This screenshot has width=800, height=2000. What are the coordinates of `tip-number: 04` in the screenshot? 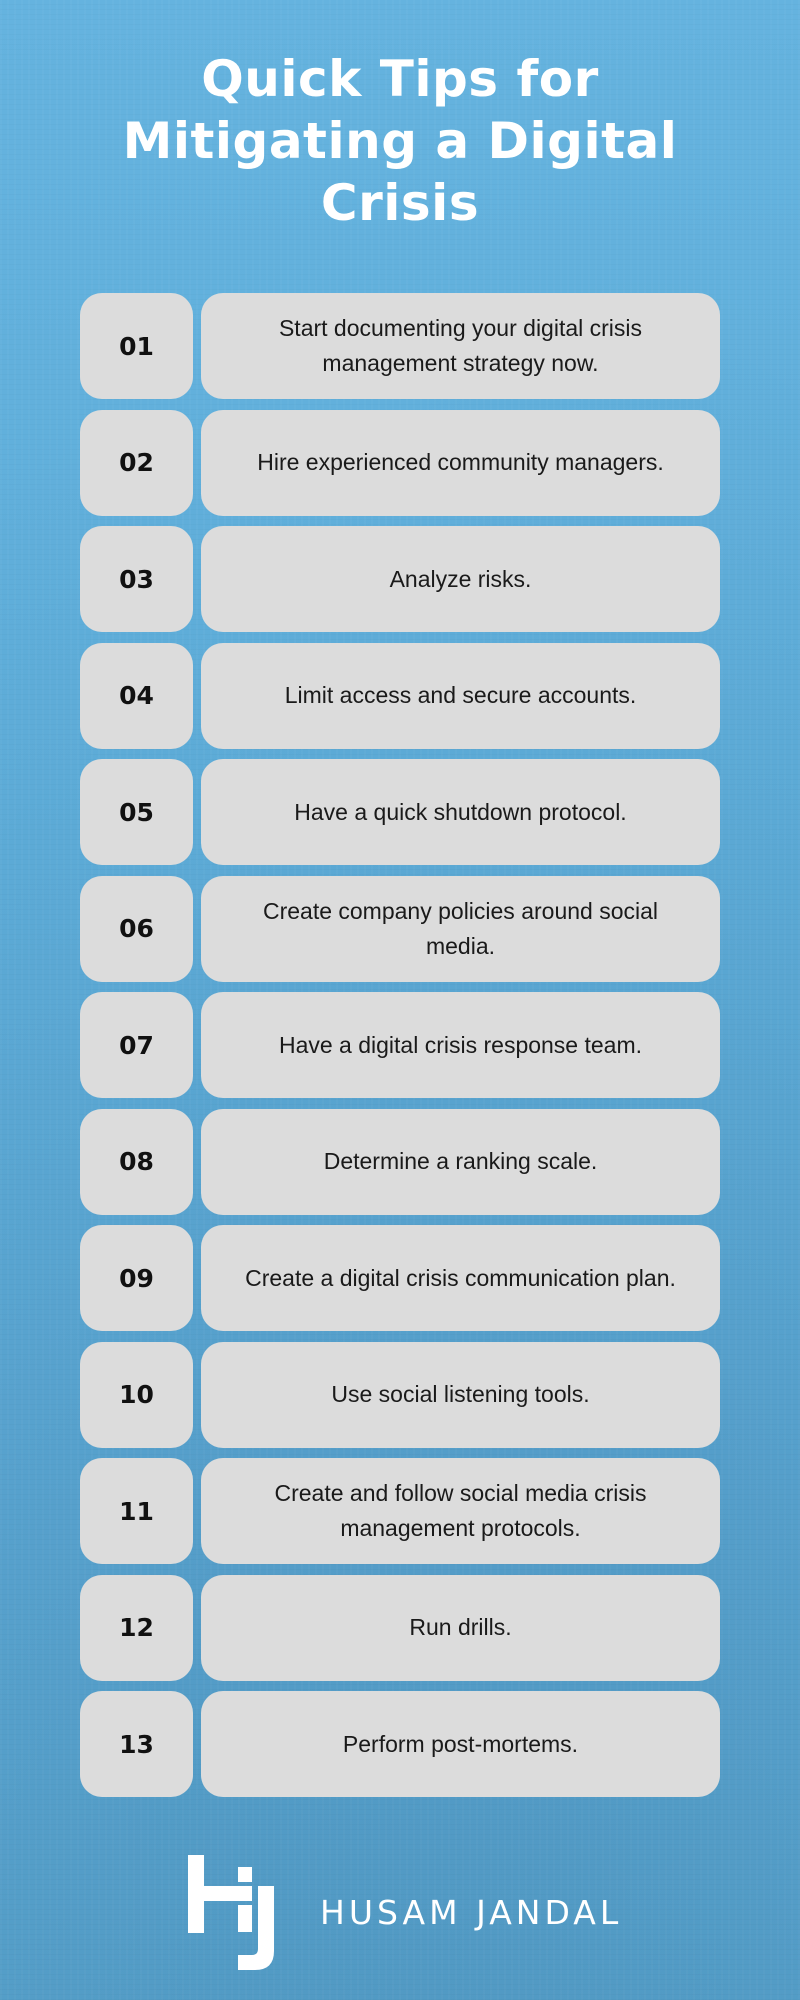 It's located at (136, 695).